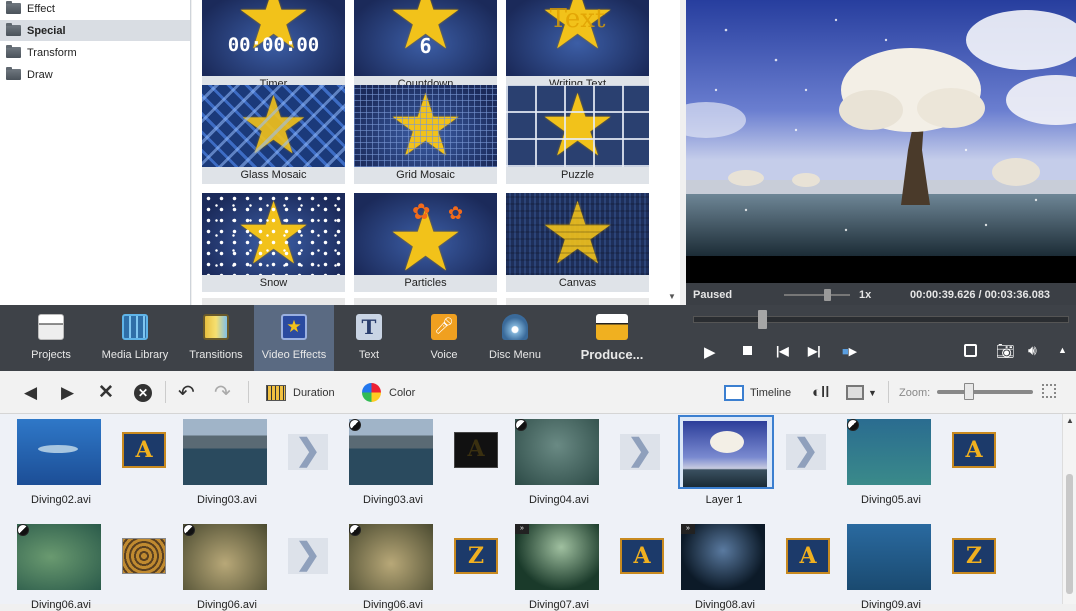 This screenshot has height=611, width=1076. I want to click on toolbar-label: Projects, so click(51, 355).